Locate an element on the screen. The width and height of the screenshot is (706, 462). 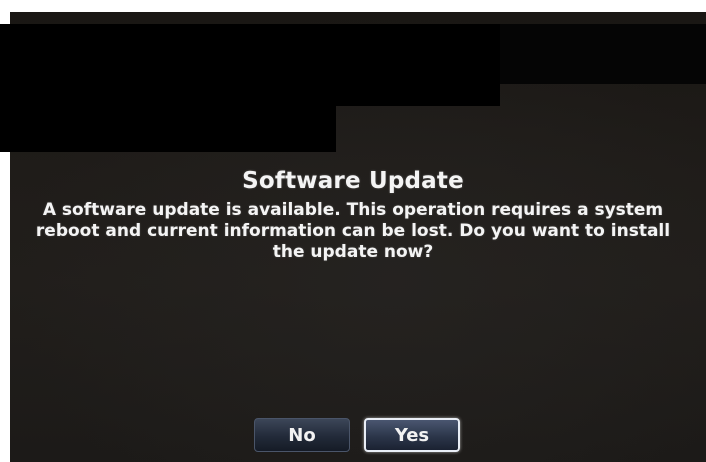
no-button: No is located at coordinates (302, 435).